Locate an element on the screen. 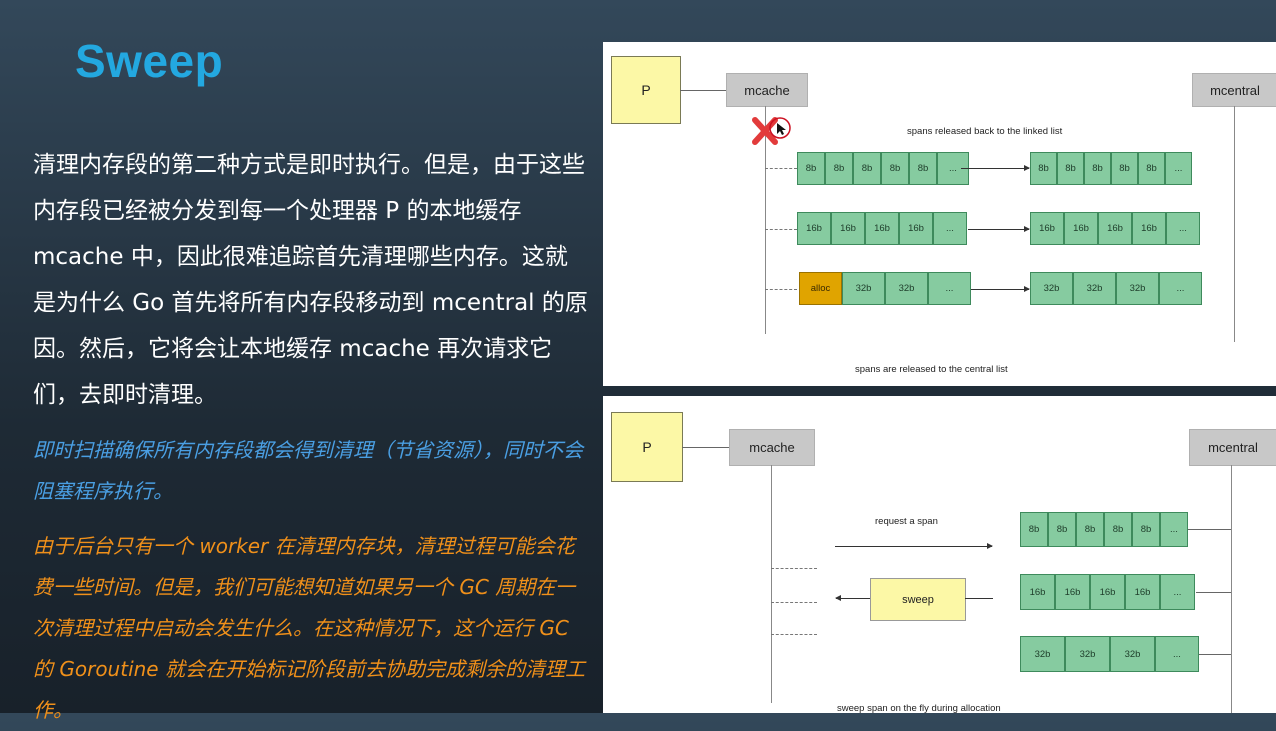  sweep-link is located at coordinates (979, 598).